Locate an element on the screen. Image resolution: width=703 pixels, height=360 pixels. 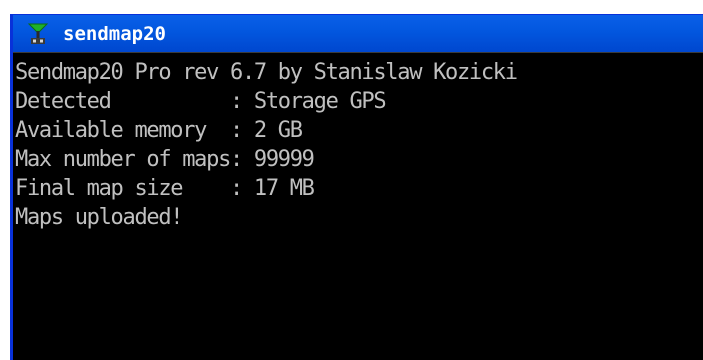
window-title: sendmap20 is located at coordinates (114, 33).